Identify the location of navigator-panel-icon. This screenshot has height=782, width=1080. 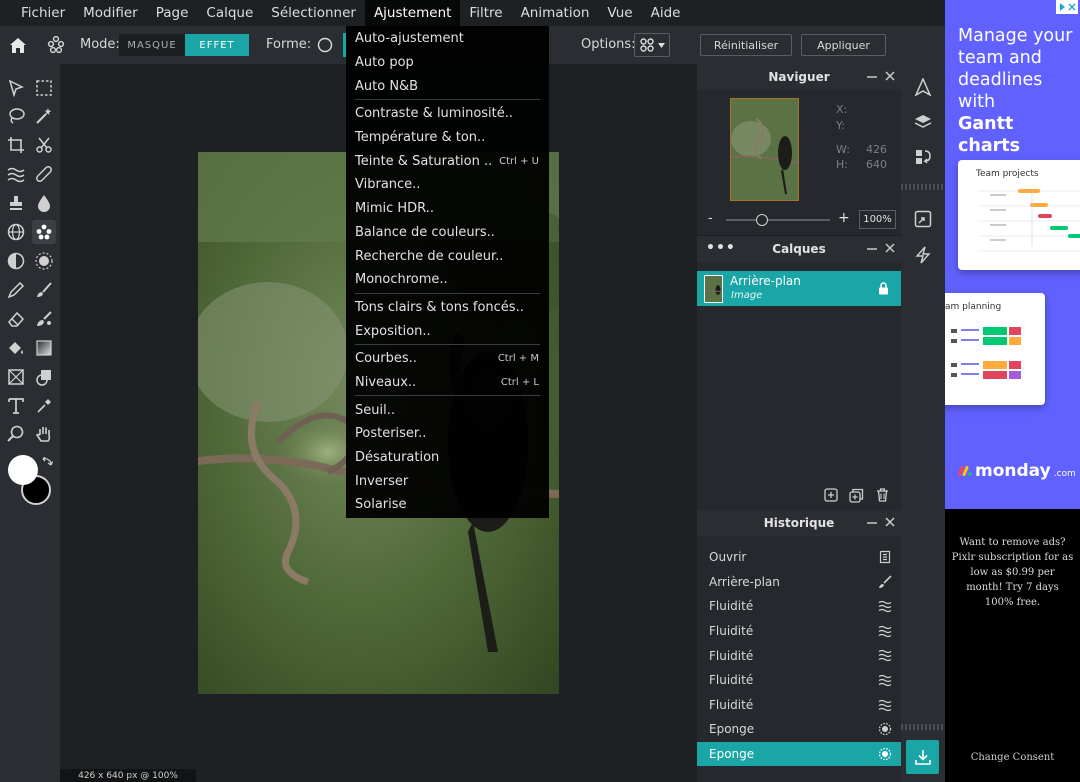
(923, 219).